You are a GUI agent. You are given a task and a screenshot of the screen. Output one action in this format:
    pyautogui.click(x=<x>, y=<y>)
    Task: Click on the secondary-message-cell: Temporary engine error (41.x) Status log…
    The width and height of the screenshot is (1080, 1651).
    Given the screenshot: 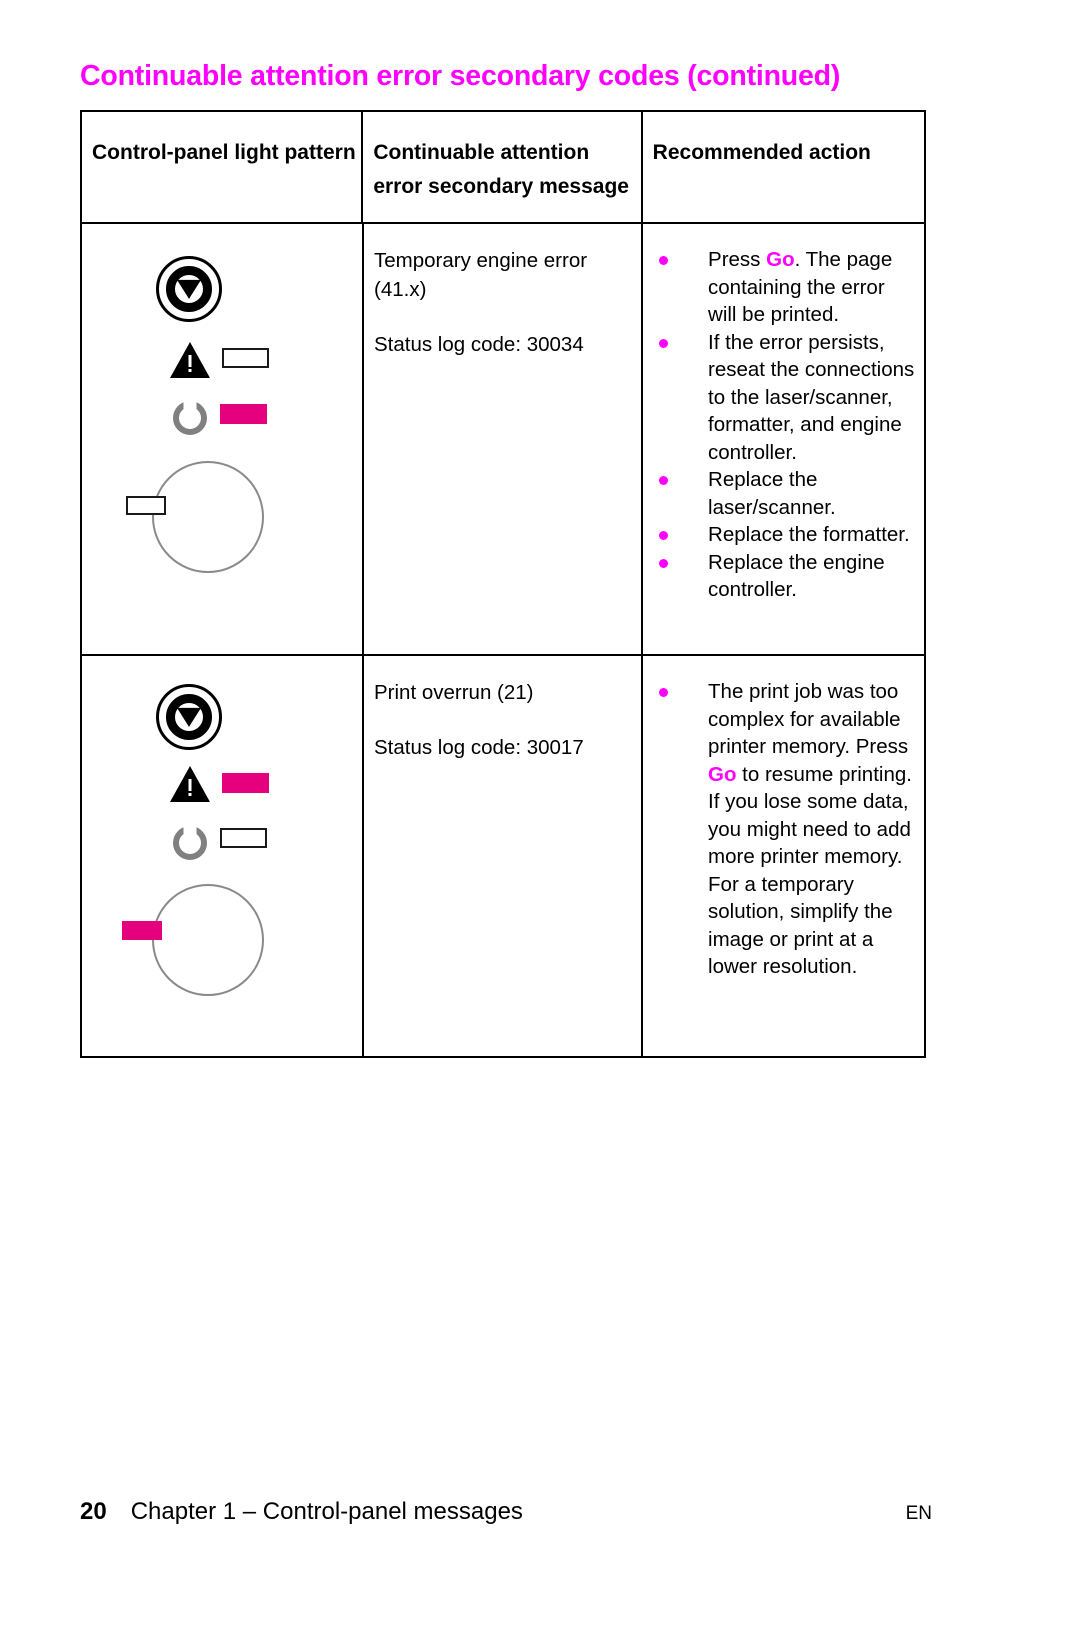 What is the action you would take?
    pyautogui.click(x=504, y=439)
    